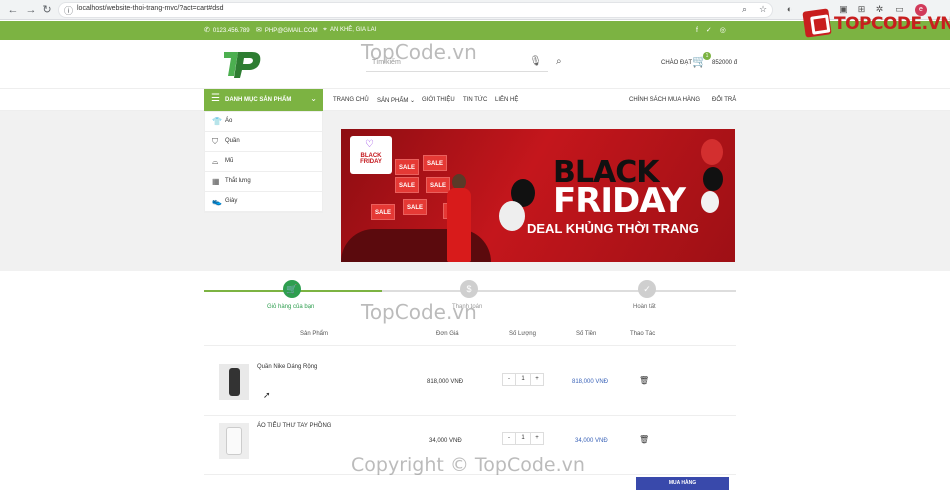 The height and width of the screenshot is (490, 950). What do you see at coordinates (292, 289) in the screenshot?
I see `cart-step-icon: 🛒` at bounding box center [292, 289].